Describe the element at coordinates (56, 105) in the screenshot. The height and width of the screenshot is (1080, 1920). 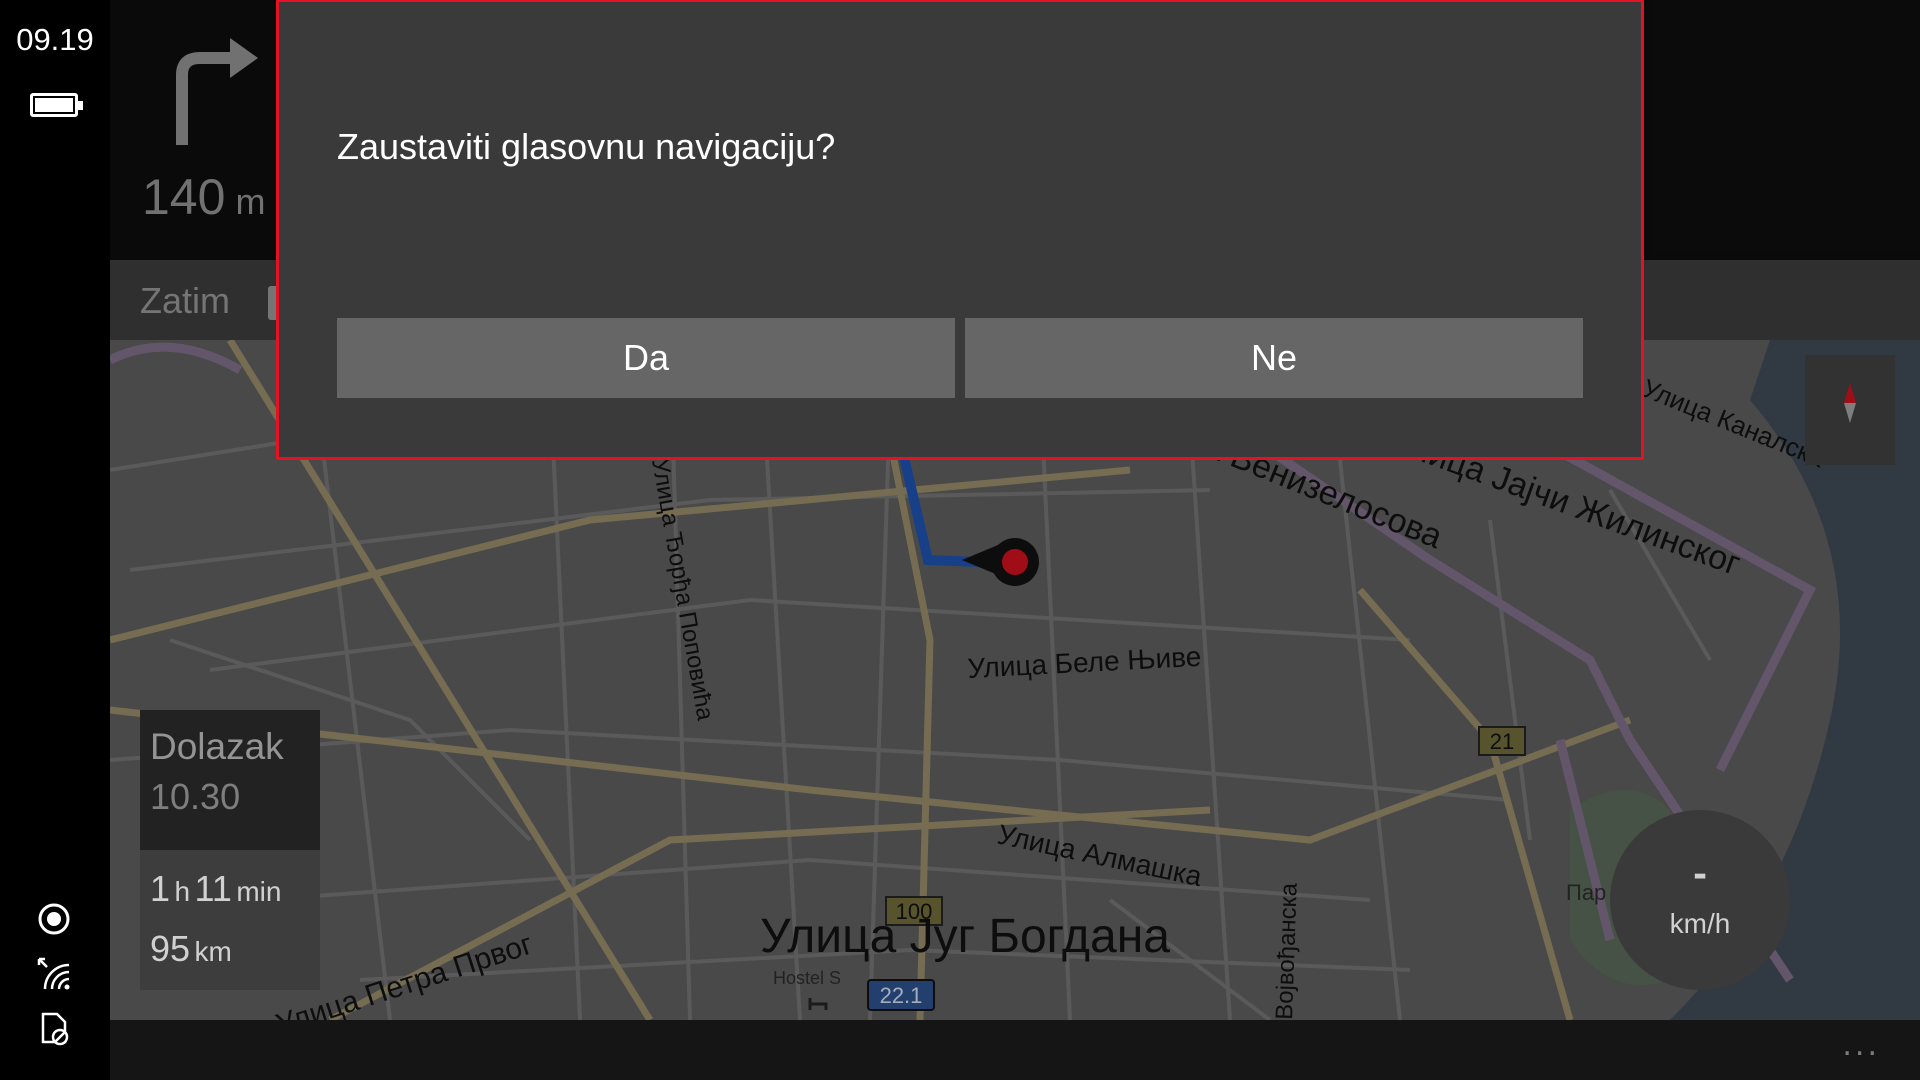
I see `battery-icon` at that location.